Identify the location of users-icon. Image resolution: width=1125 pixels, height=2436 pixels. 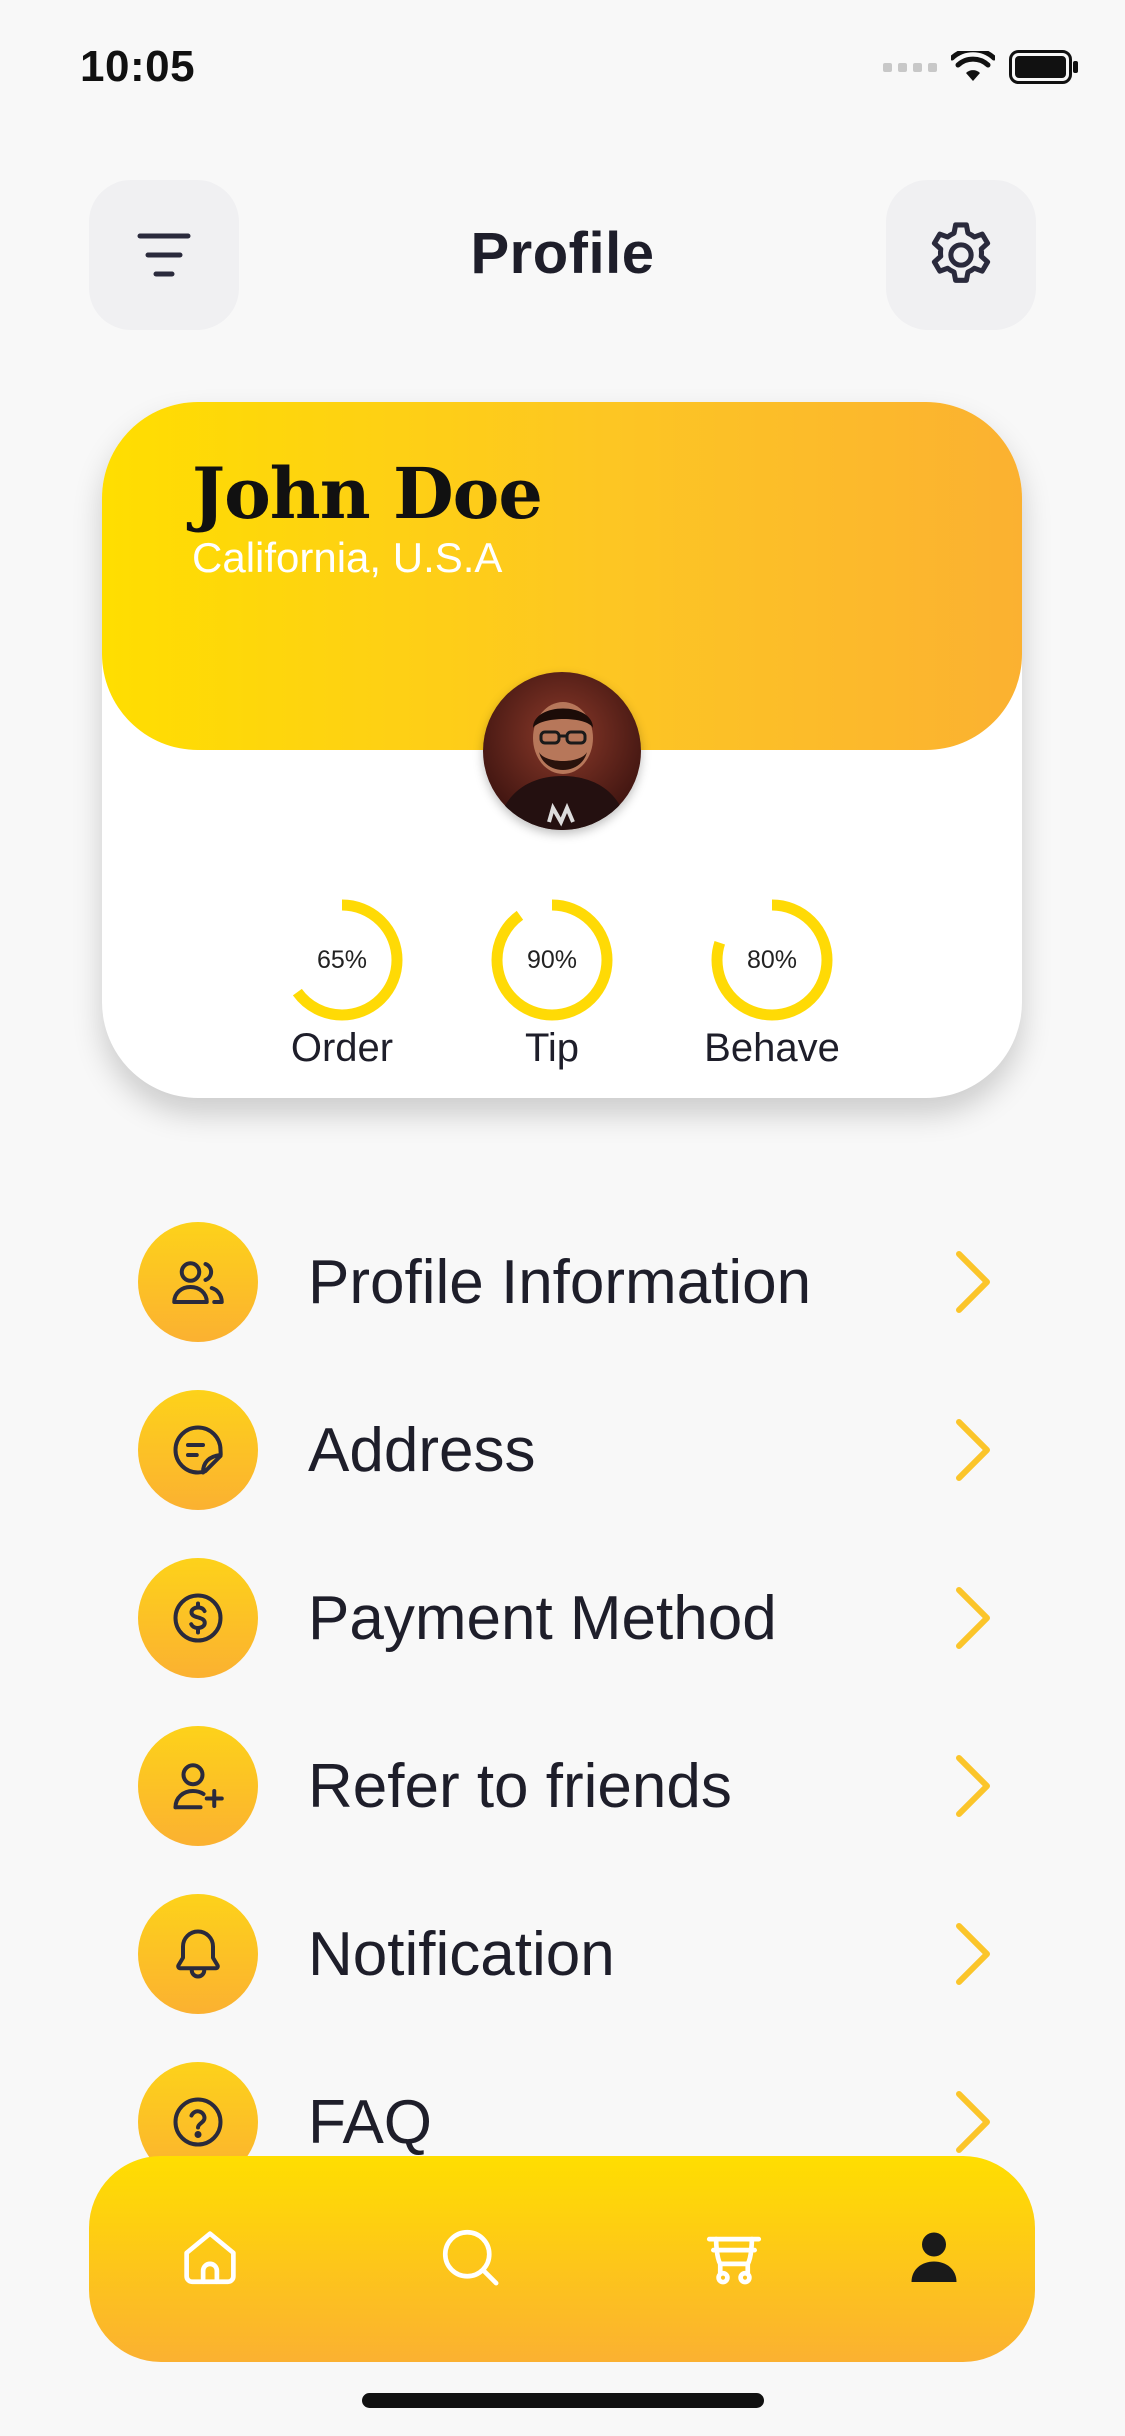
(198, 1282).